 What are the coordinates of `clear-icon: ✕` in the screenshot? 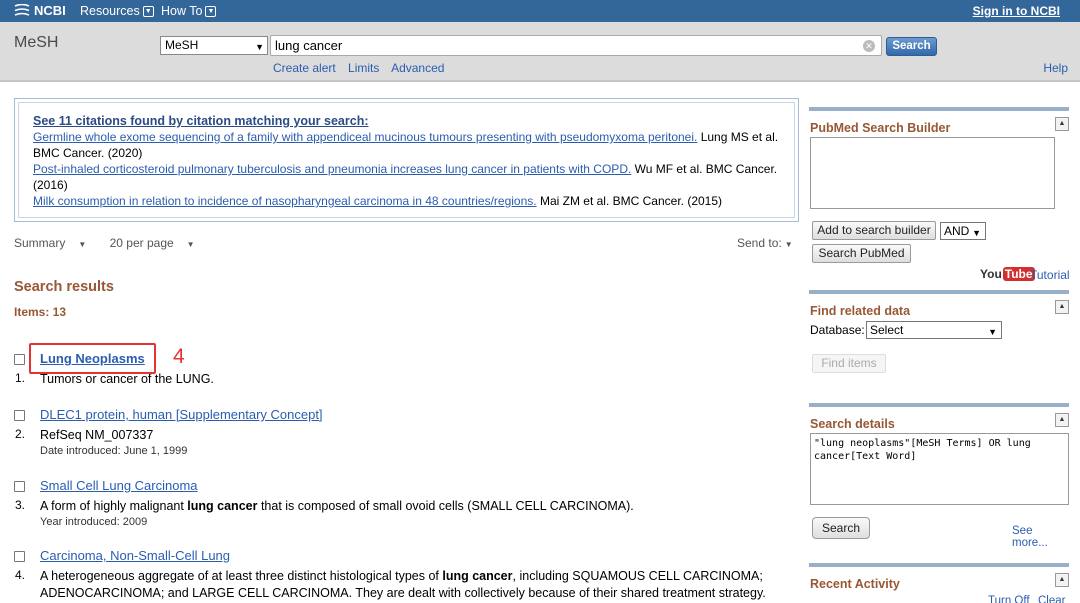 It's located at (869, 46).